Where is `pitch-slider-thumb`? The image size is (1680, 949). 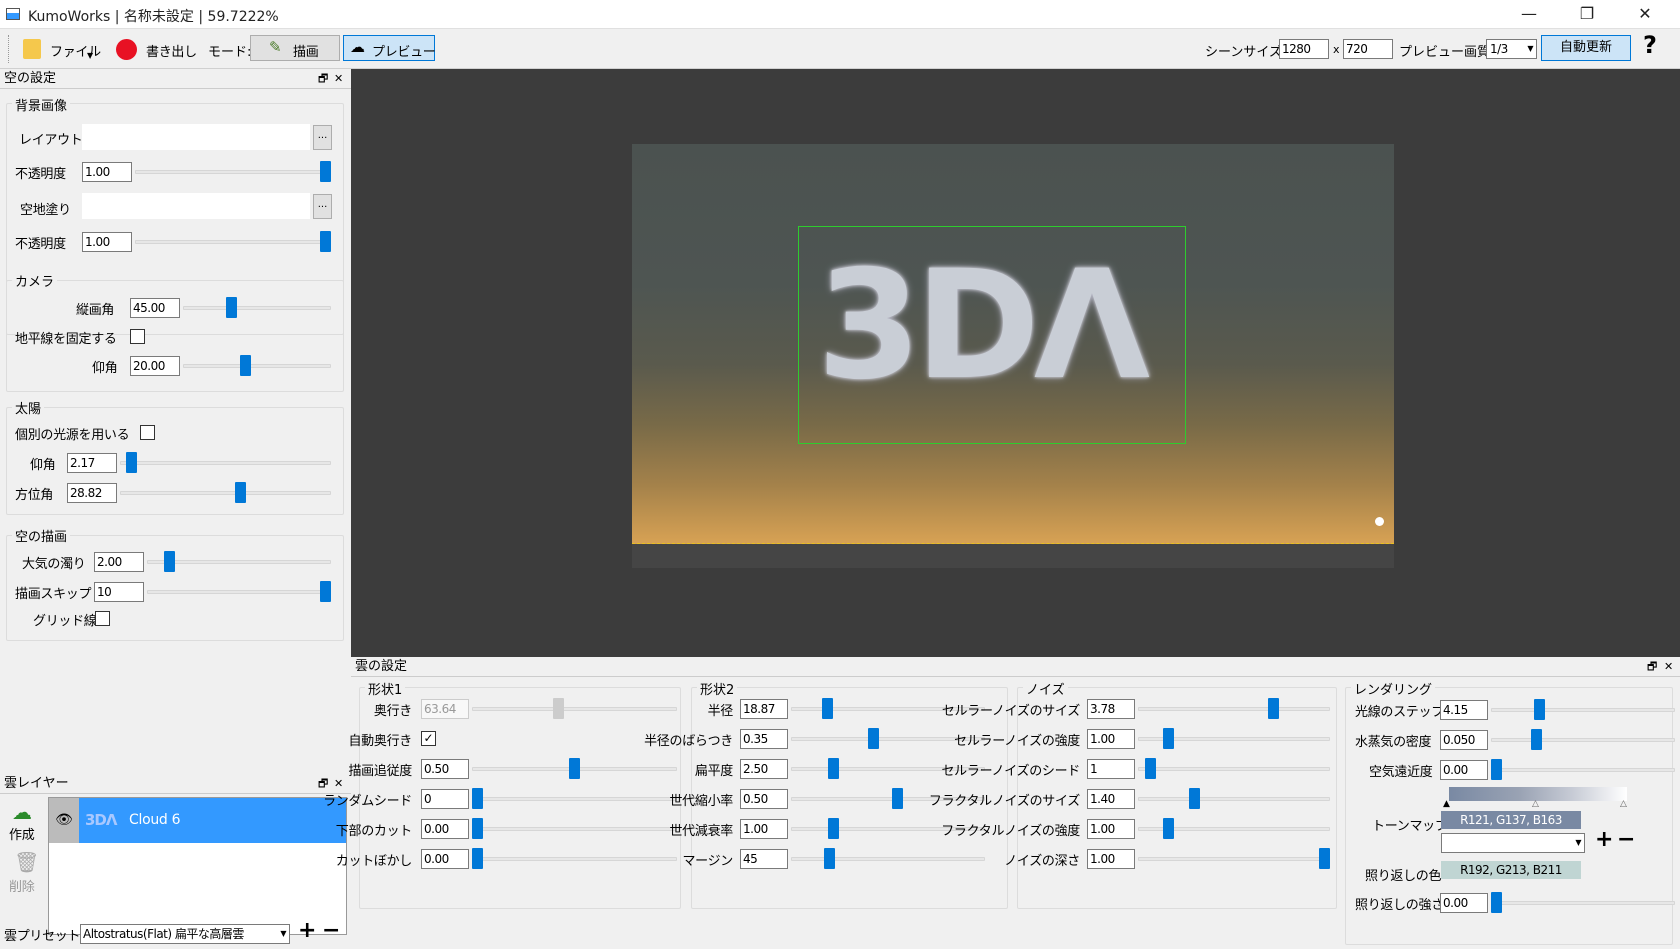
pitch-slider-thumb is located at coordinates (245, 365).